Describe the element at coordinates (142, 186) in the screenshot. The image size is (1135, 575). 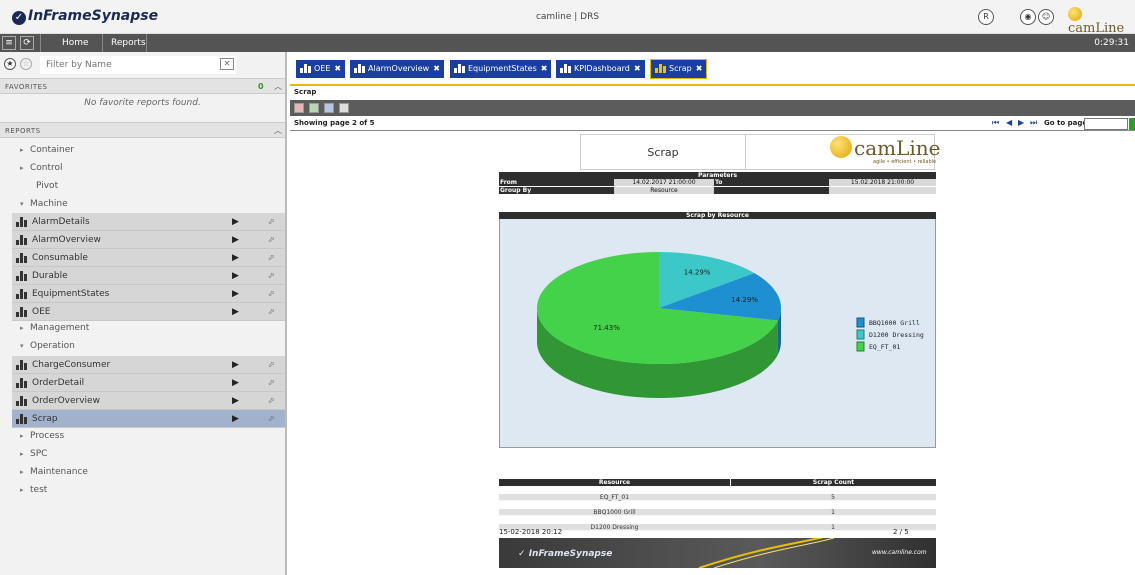
I see `tree-item-pivot: Pivot` at that location.